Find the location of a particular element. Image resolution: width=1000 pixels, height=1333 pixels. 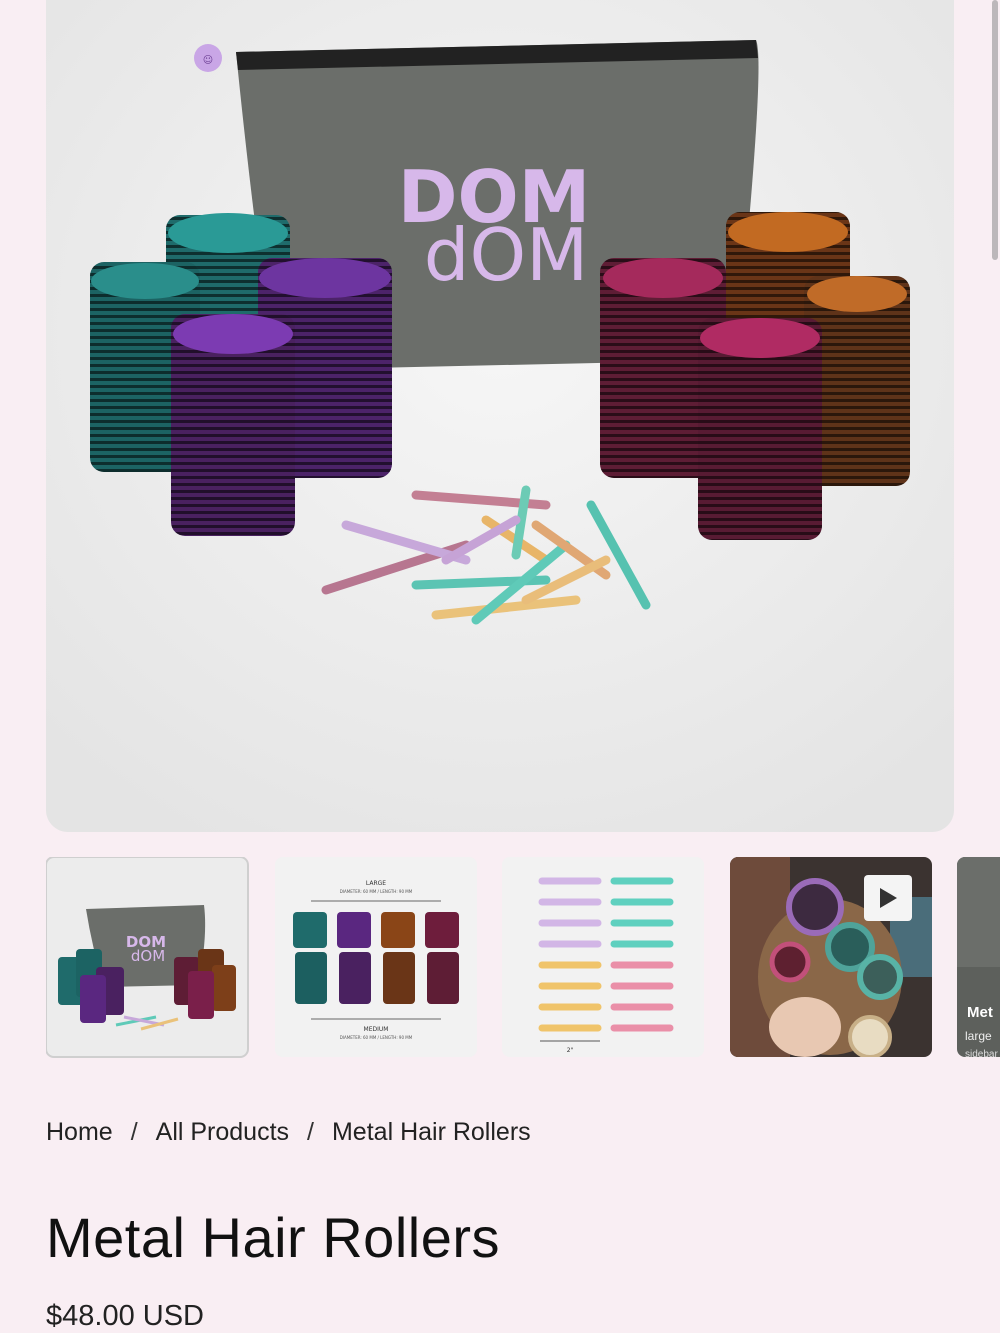

thumbnail-3: 2" is located at coordinates (603, 957).